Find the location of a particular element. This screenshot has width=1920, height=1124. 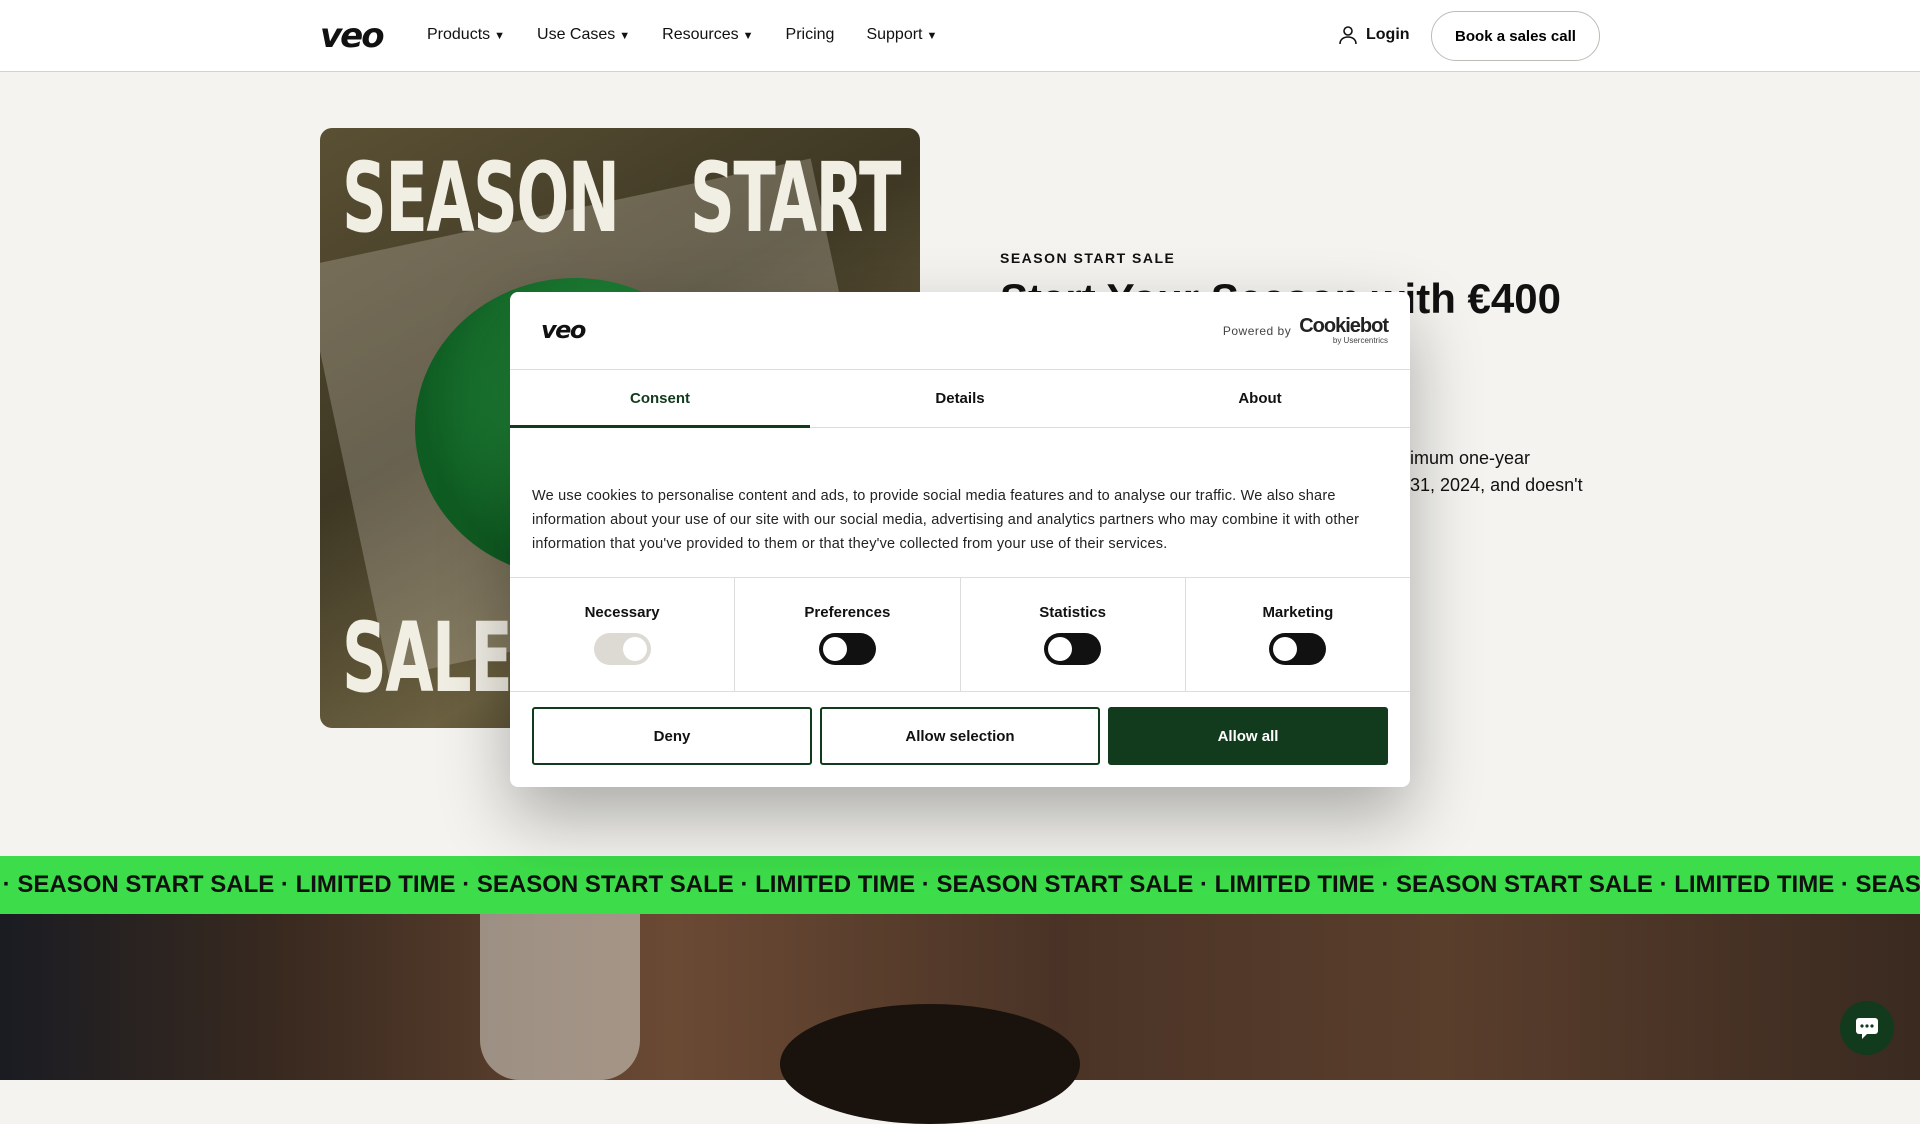

nav-use-cases: Use Cases ▼ is located at coordinates (583, 35).